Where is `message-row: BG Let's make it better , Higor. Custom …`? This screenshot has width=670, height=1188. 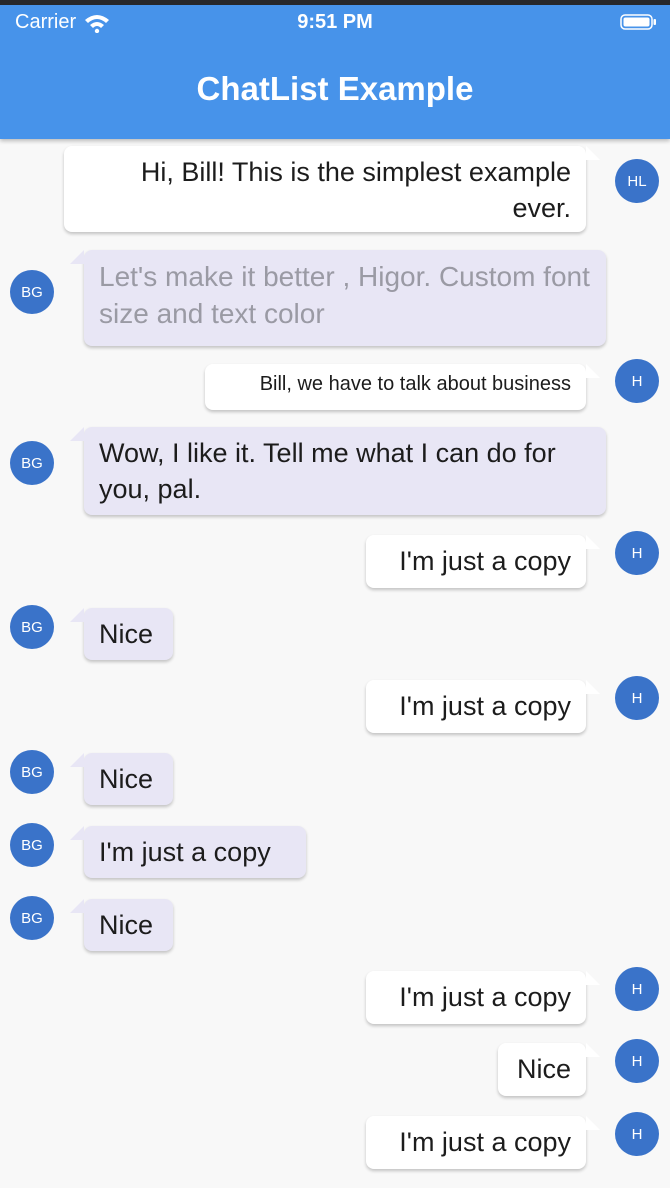 message-row: BG Let's make it better , Higor. Custom … is located at coordinates (335, 300).